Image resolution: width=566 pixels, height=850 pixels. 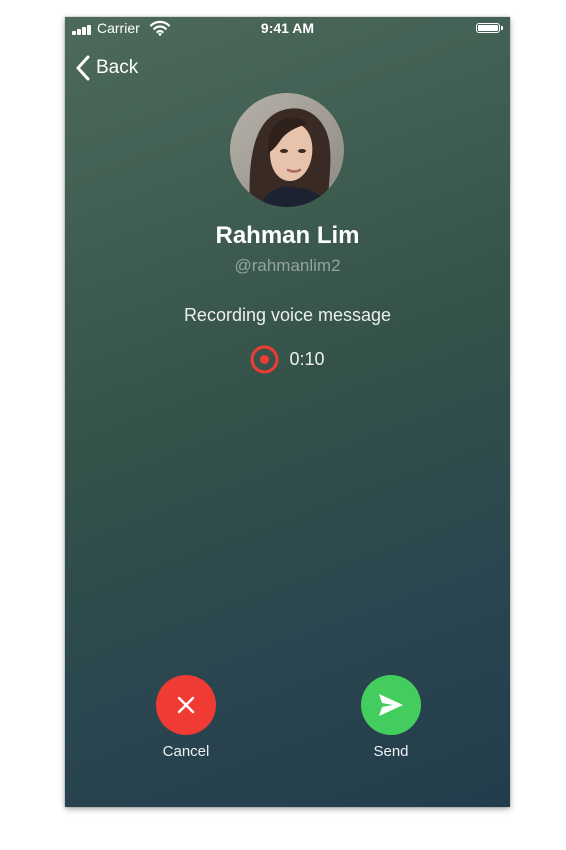 I want to click on cancel-button, so click(x=186, y=705).